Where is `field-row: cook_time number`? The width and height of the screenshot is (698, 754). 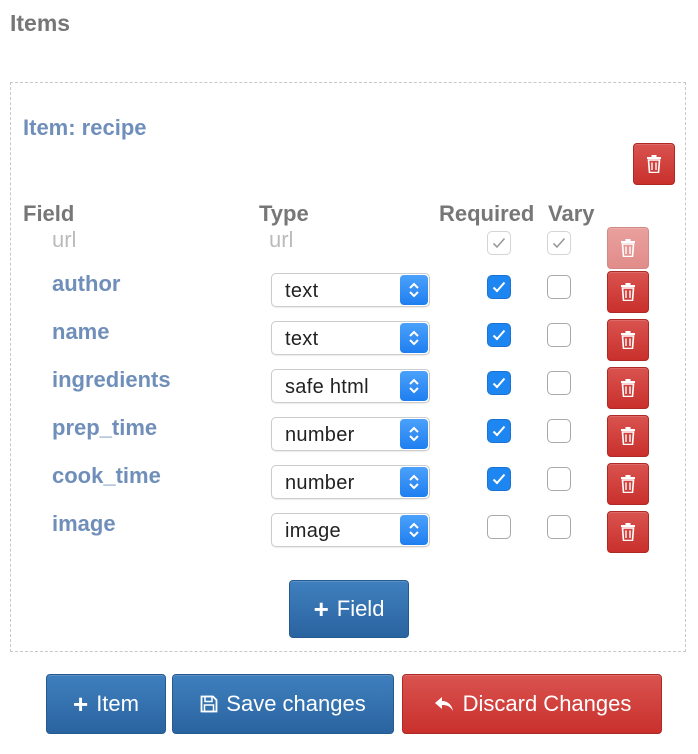
field-row: cook_time number is located at coordinates (348, 487).